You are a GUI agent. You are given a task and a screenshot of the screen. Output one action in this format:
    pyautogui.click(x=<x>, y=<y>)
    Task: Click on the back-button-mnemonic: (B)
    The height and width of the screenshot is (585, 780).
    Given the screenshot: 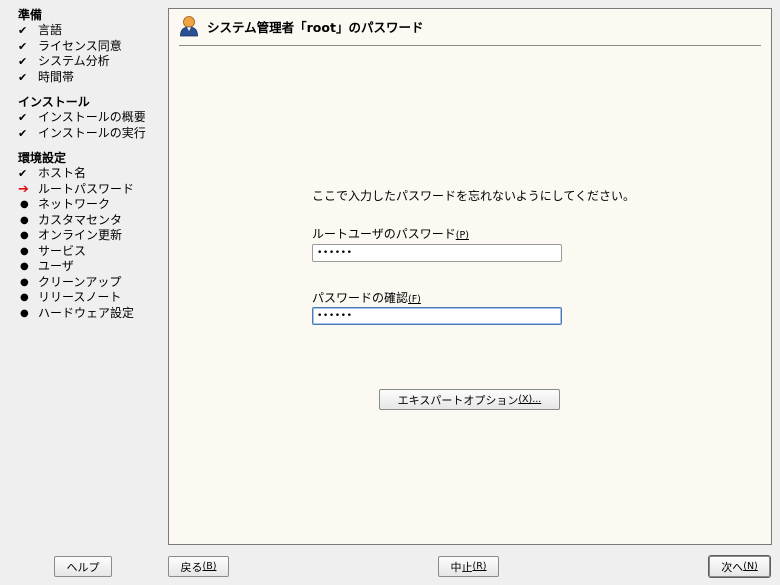 What is the action you would take?
    pyautogui.click(x=209, y=566)
    